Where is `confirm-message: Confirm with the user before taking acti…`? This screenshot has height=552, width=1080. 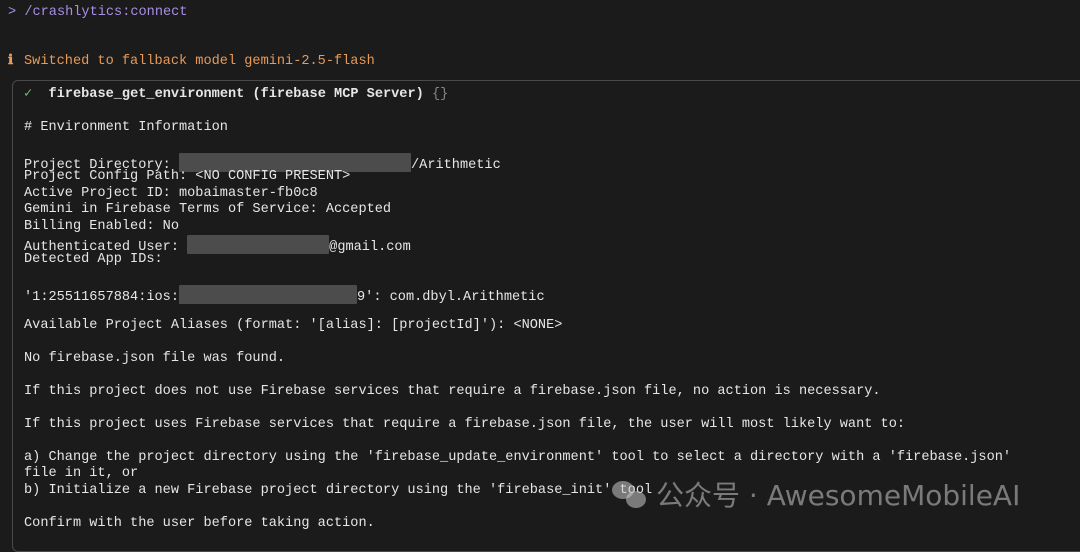
confirm-message: Confirm with the user before taking acti… is located at coordinates (199, 523).